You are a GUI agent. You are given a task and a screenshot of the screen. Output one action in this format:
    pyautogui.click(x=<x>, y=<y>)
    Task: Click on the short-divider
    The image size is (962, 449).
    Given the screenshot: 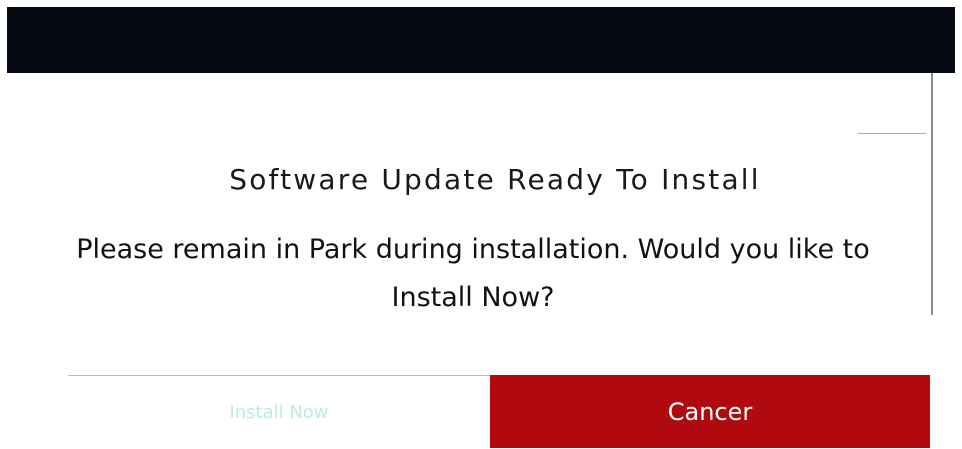 What is the action you would take?
    pyautogui.click(x=892, y=133)
    